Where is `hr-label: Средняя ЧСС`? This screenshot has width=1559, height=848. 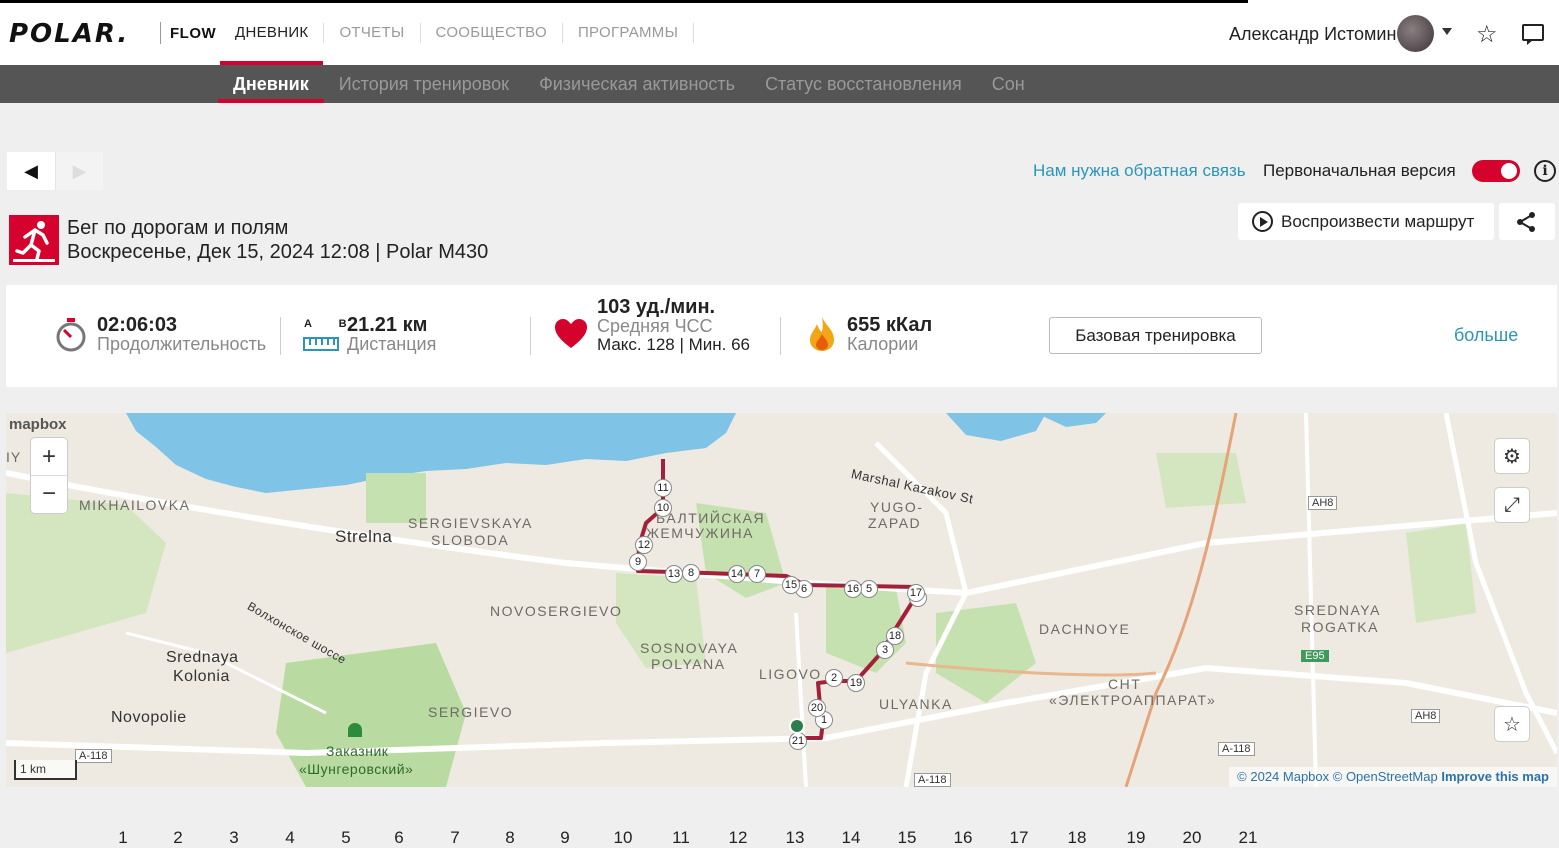
hr-label: Средняя ЧСС is located at coordinates (655, 326).